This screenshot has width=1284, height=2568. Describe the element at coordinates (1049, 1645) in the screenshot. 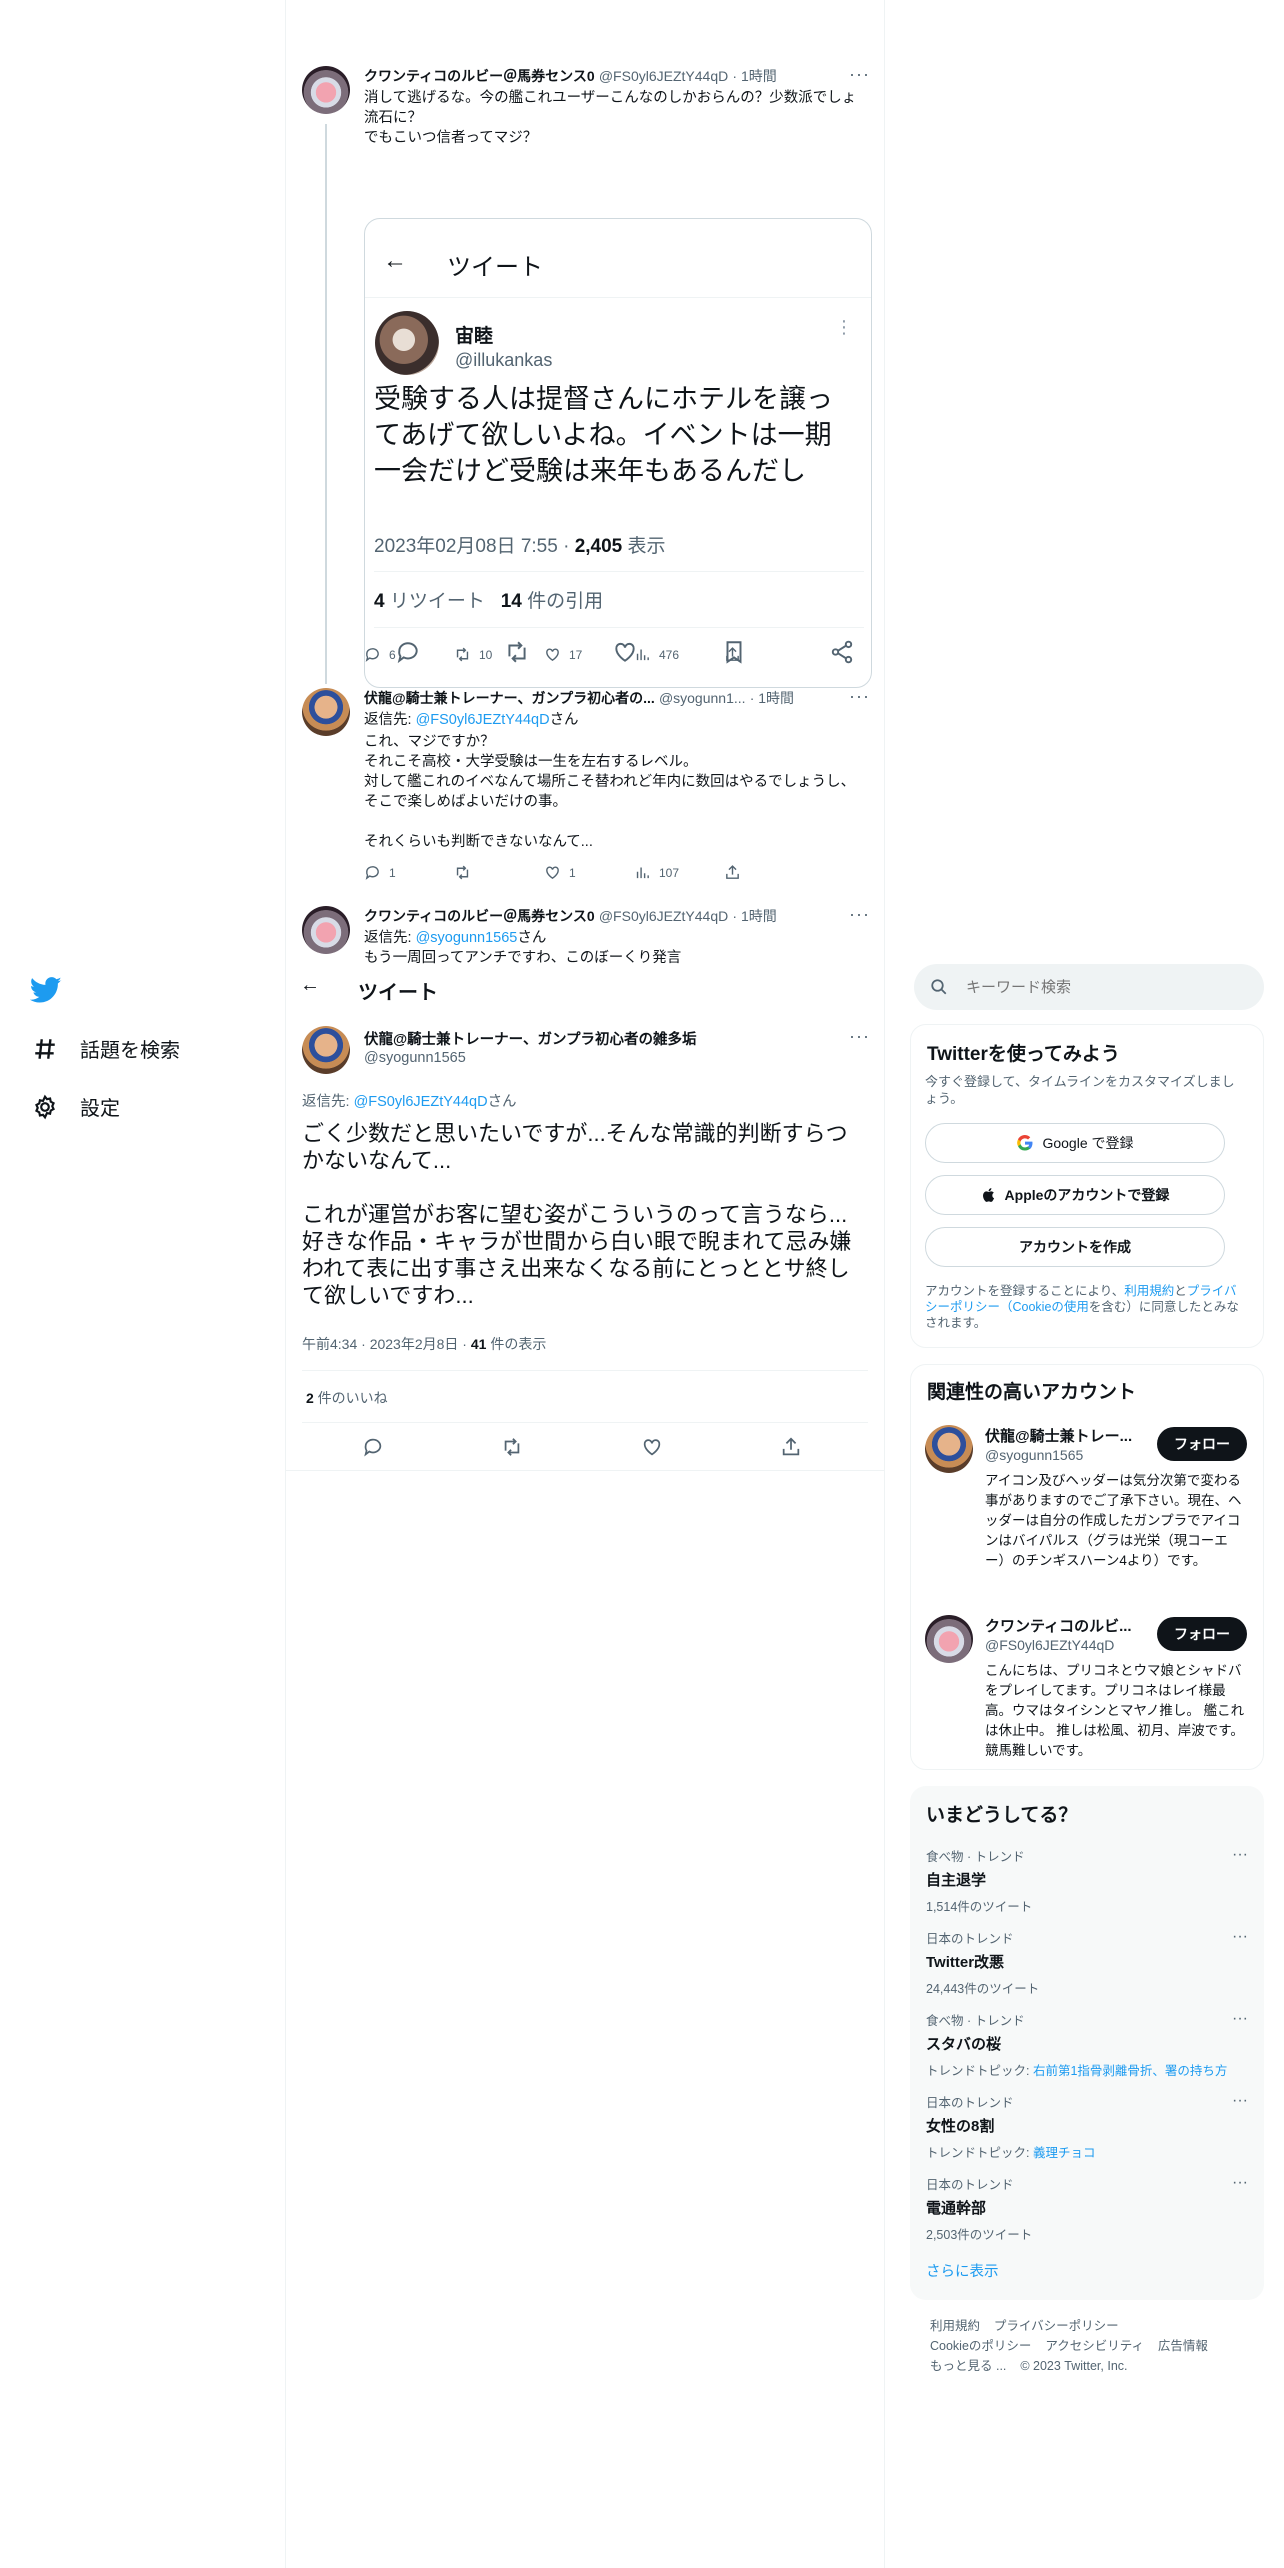

I see `account-handle: @FS0yl6JEZtY44qD` at that location.